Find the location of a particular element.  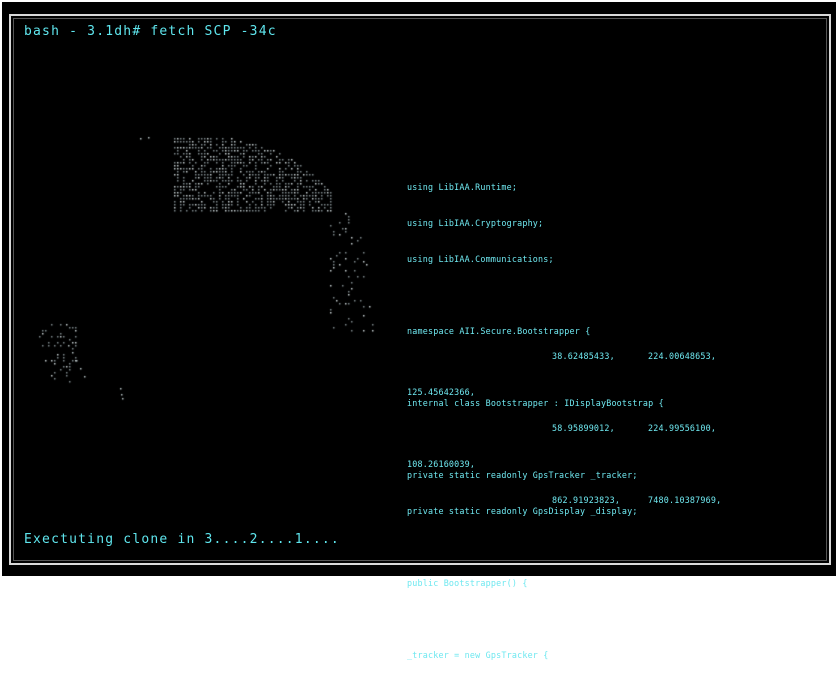

coord-value: 38.62485433, is located at coordinates (583, 356).